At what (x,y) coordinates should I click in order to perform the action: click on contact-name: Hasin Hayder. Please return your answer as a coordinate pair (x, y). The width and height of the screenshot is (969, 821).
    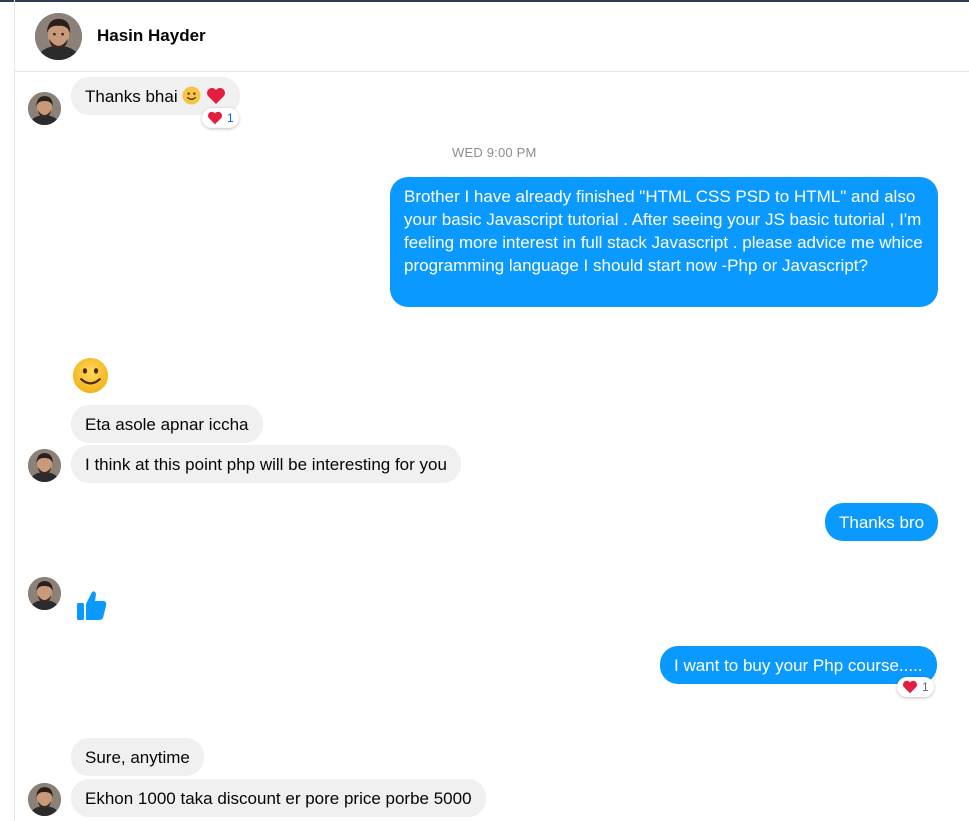
    Looking at the image, I should click on (151, 36).